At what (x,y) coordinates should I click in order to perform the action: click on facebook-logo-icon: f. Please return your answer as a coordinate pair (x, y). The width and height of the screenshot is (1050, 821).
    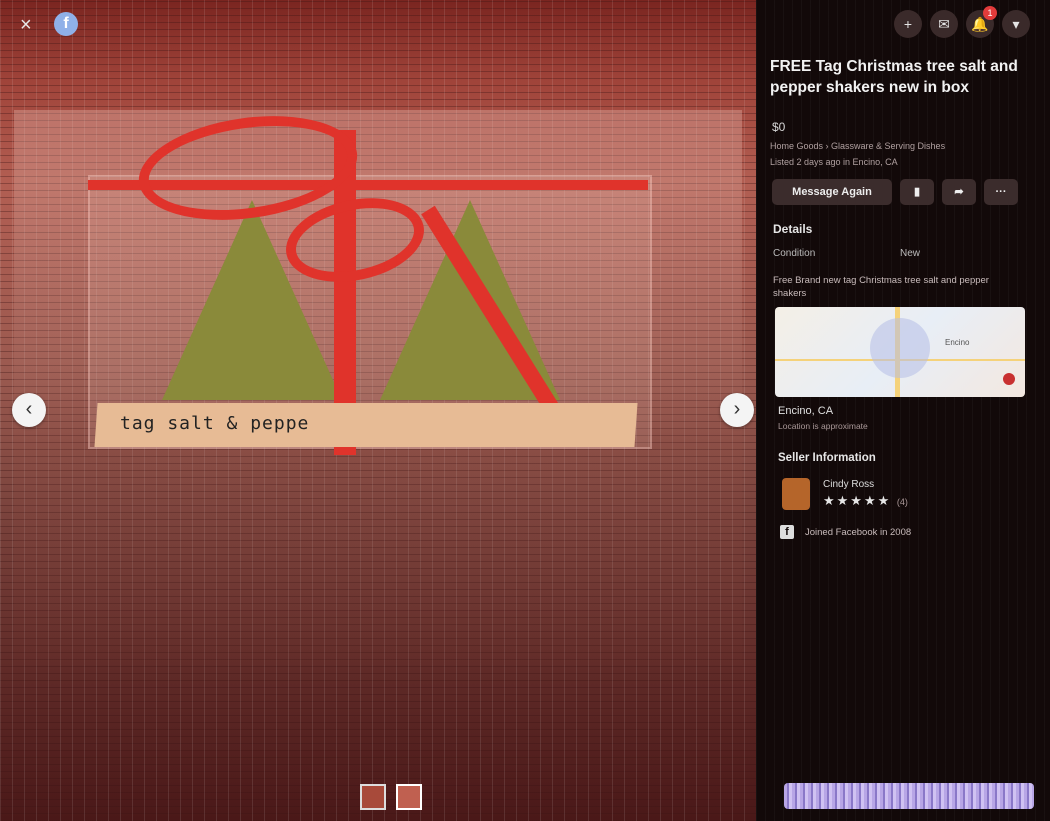
    Looking at the image, I should click on (66, 24).